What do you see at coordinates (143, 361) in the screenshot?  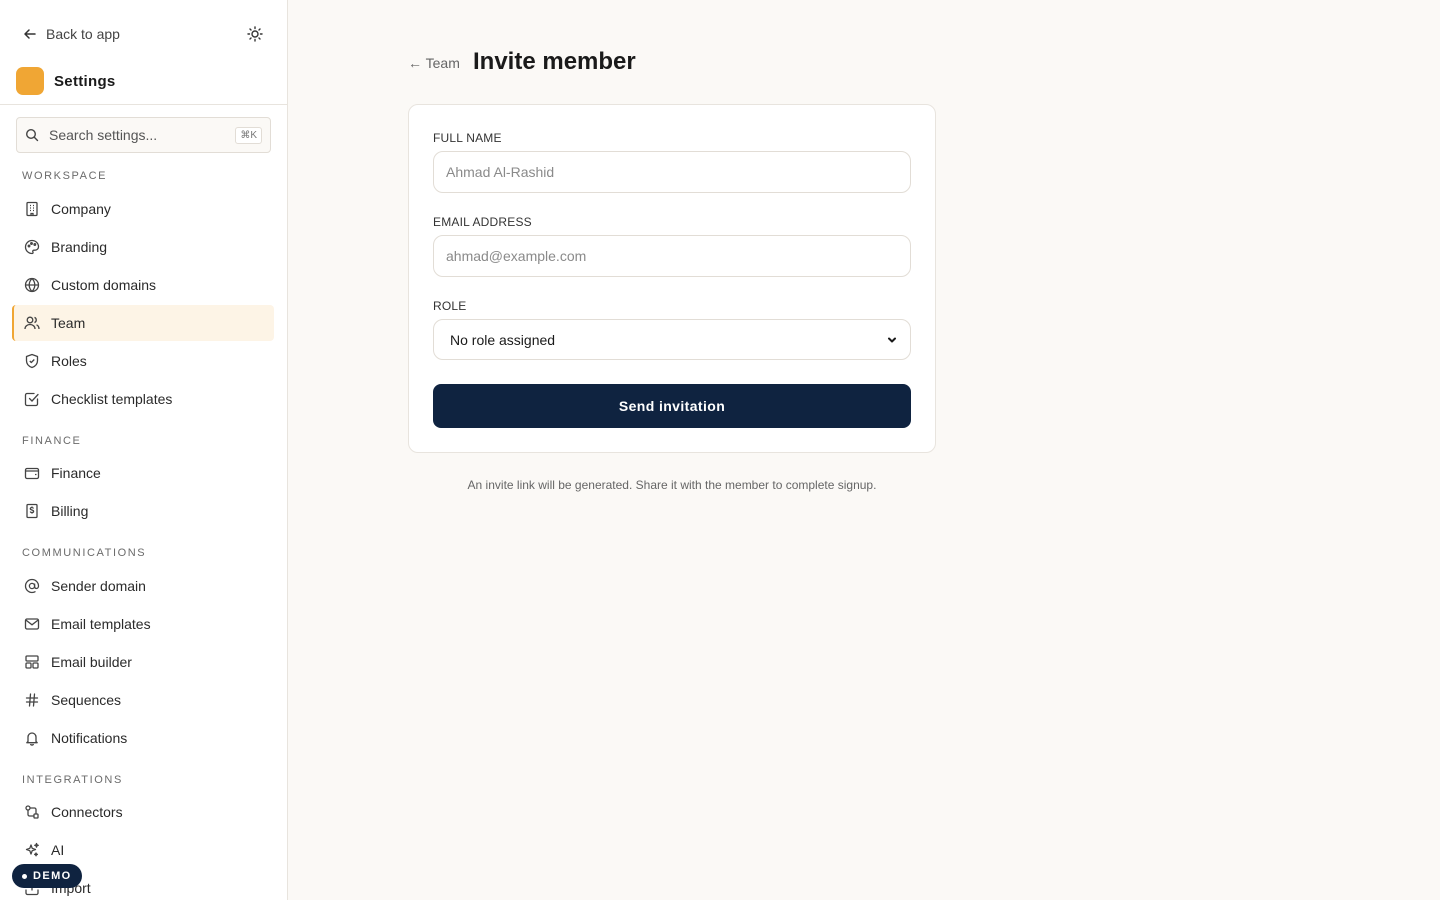 I see `sidebar-item-roles: Roles` at bounding box center [143, 361].